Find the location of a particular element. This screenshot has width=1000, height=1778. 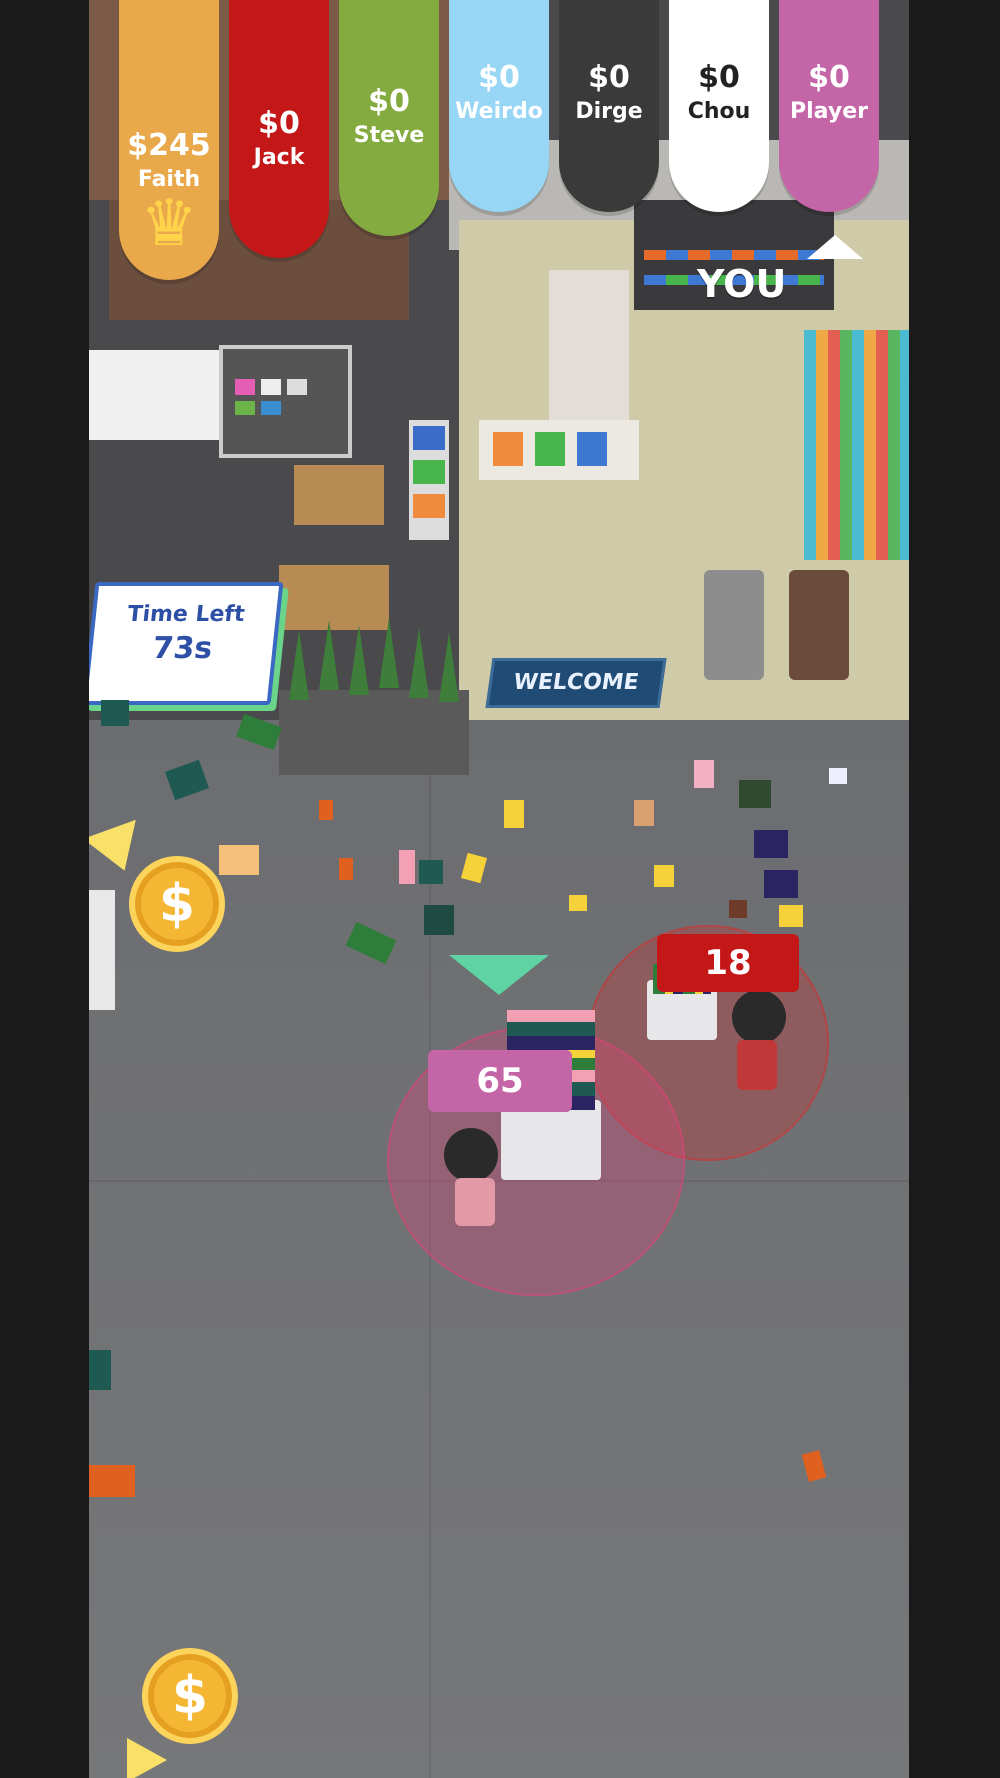

planter is located at coordinates (374, 696).